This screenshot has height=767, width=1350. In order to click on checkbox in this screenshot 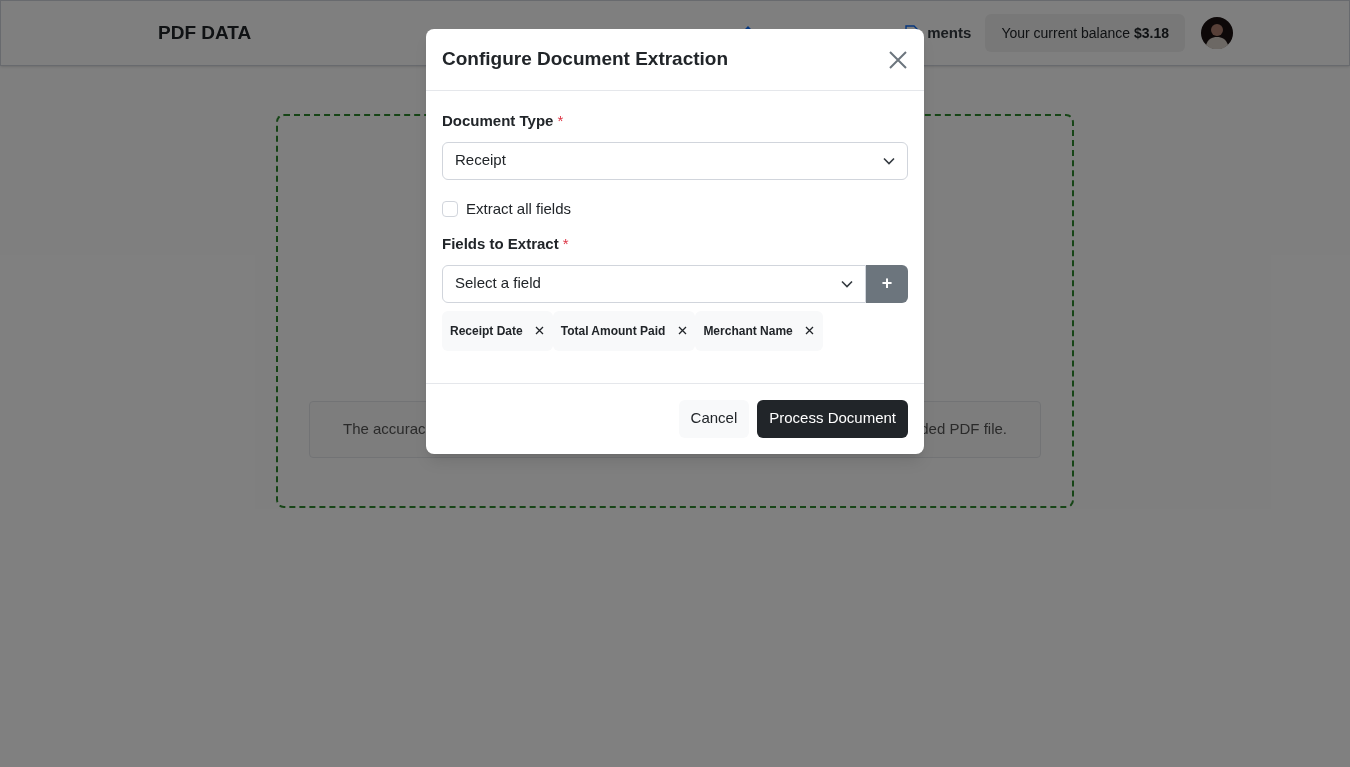, I will do `click(450, 208)`.